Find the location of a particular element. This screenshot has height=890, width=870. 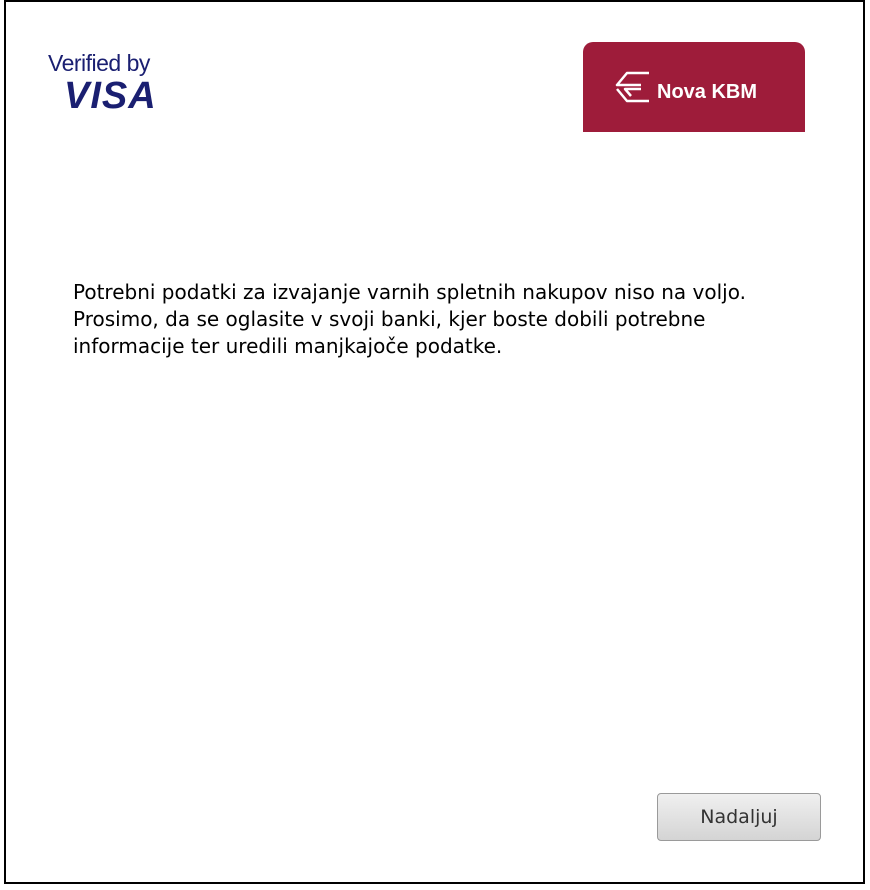

nova-kbm-logo: Nova KBM is located at coordinates (694, 87).